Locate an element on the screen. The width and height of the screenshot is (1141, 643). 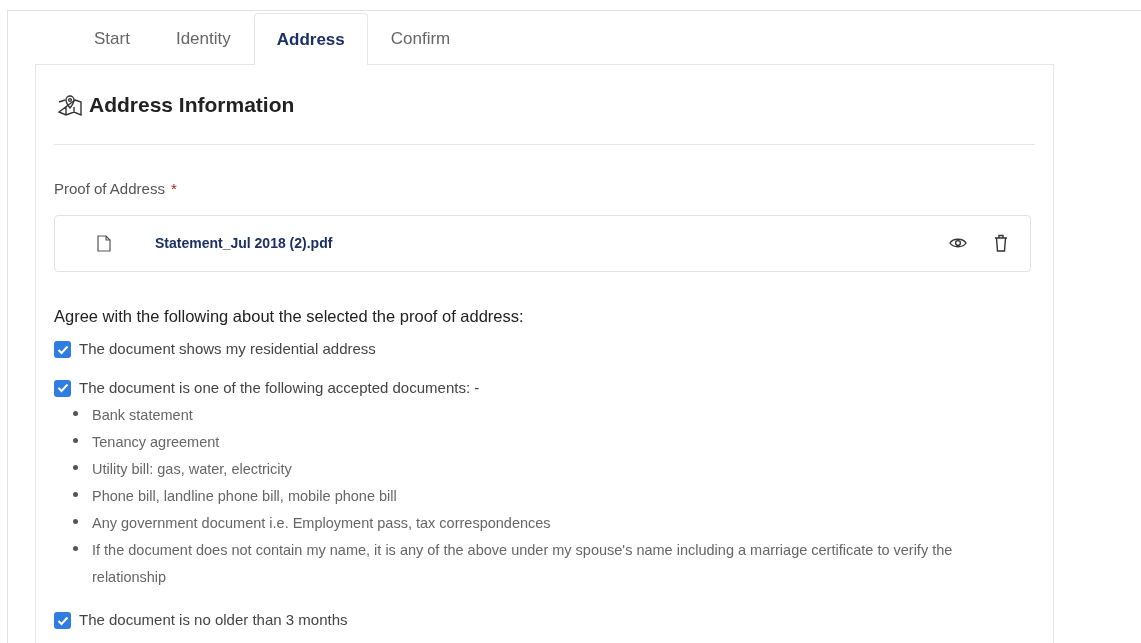
trash-icon is located at coordinates (1001, 243).